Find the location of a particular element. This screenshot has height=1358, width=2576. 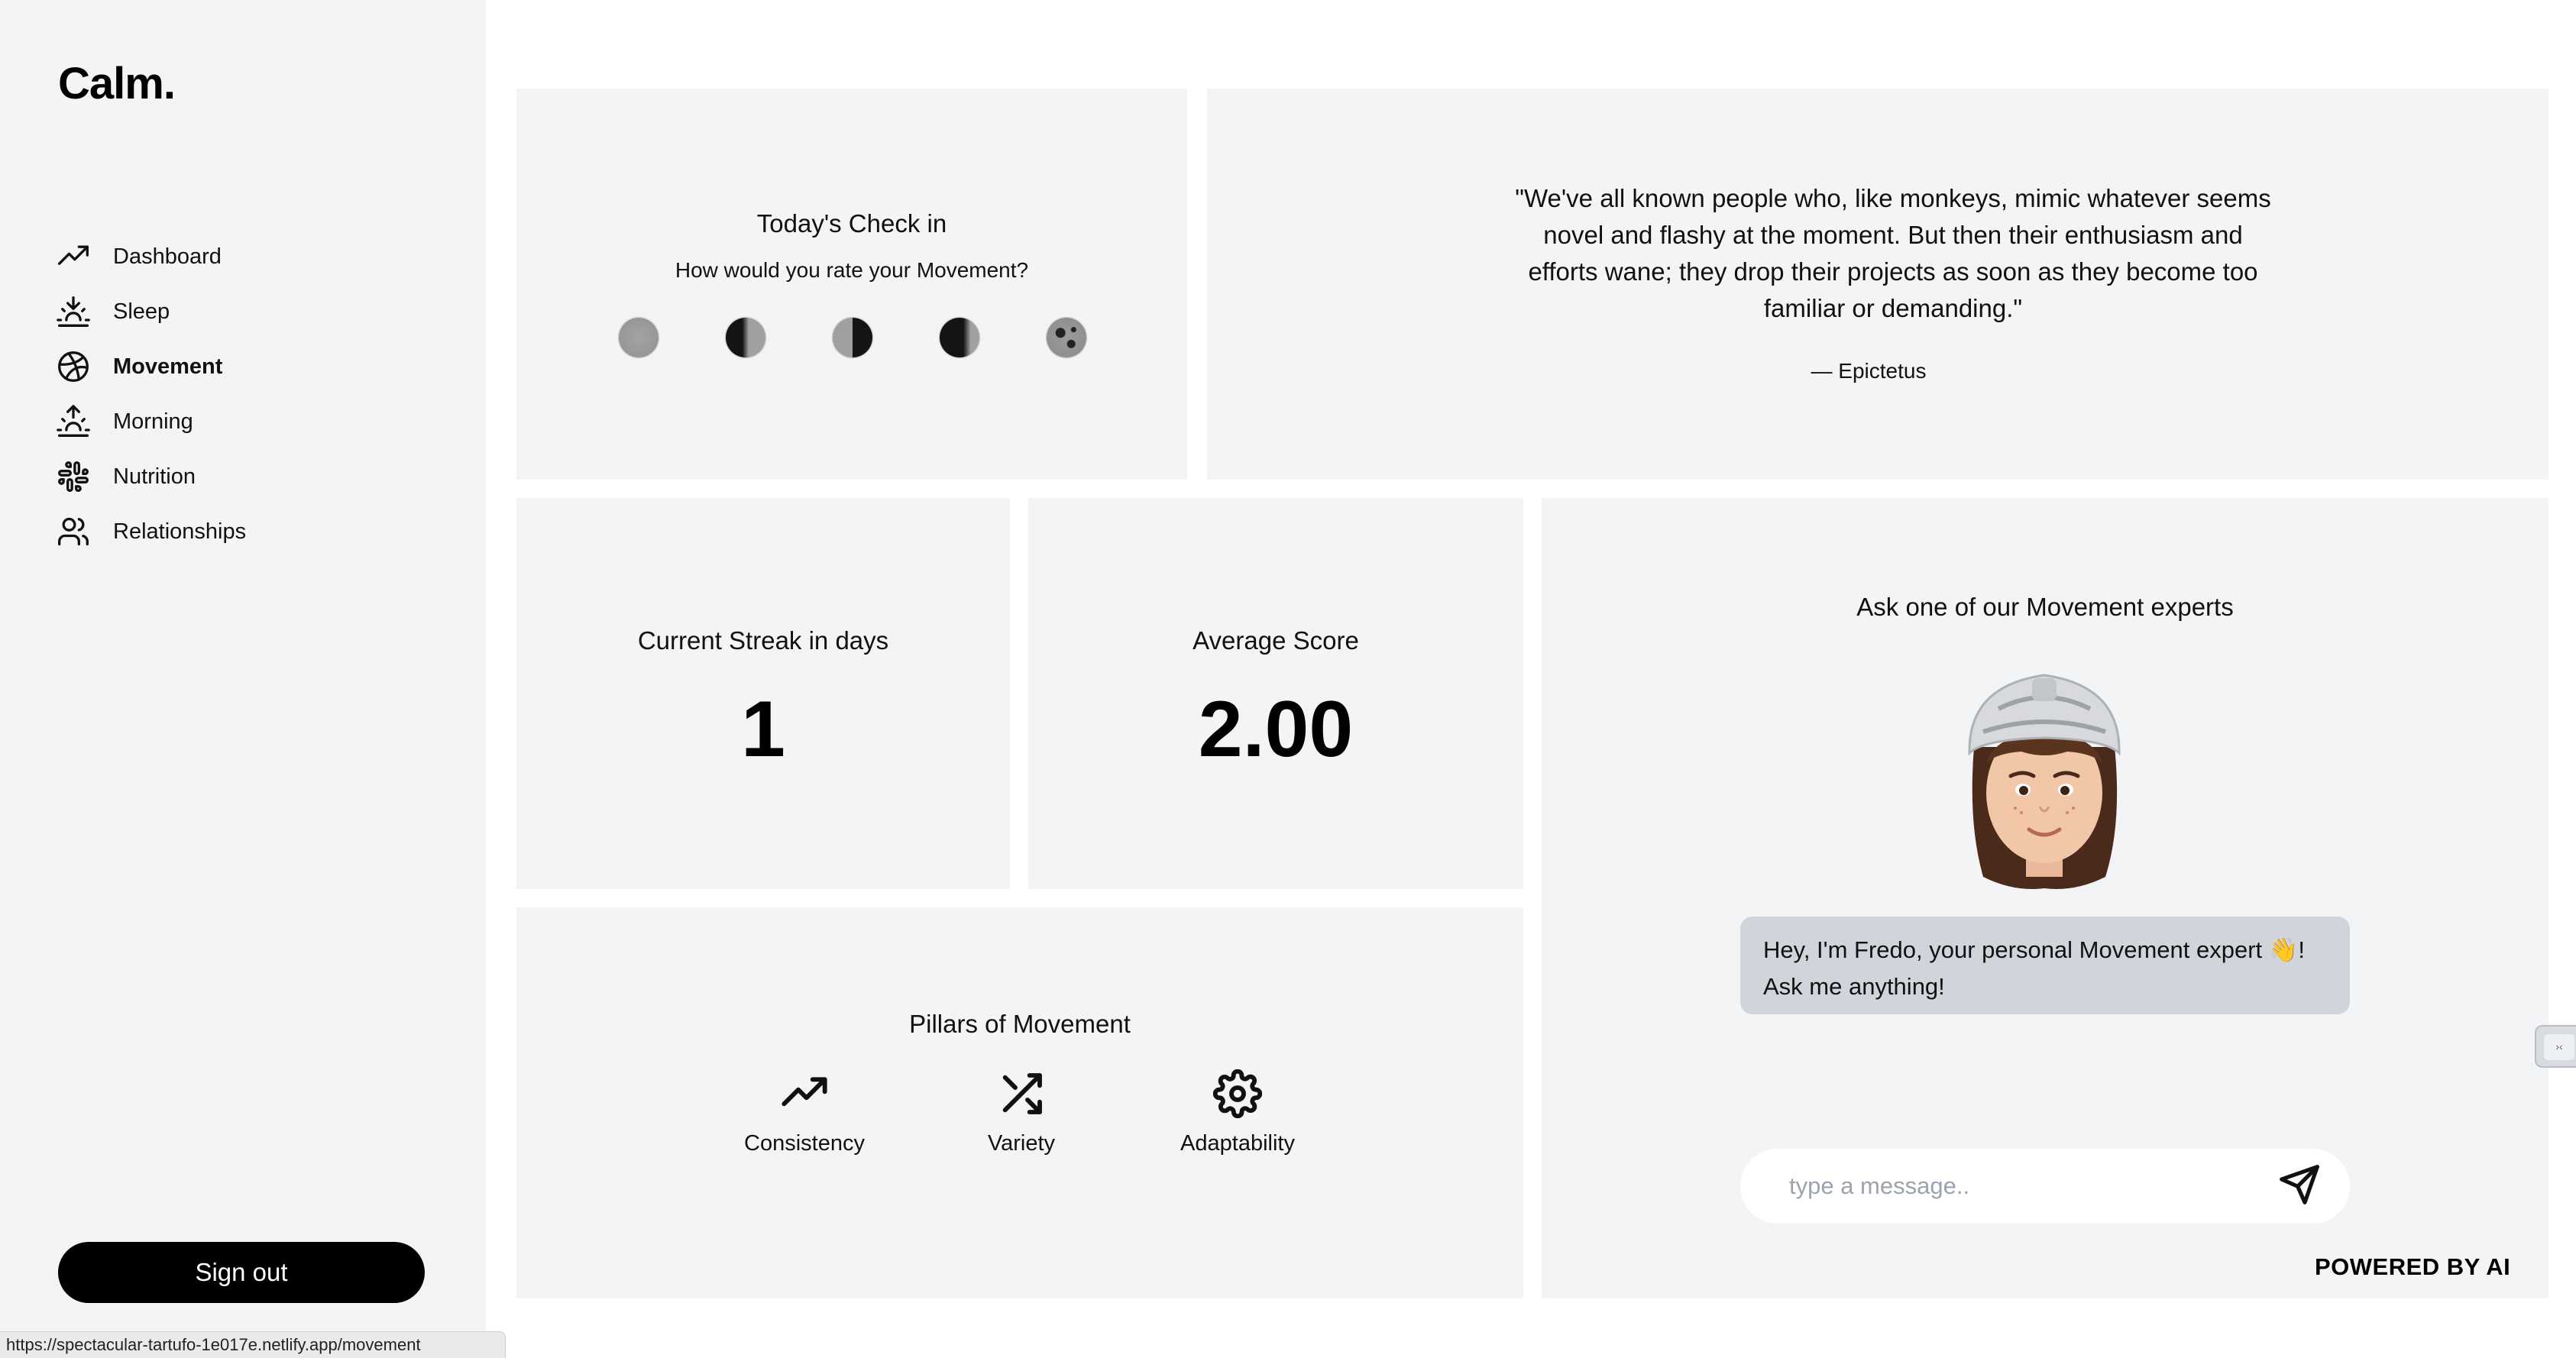

quote-author: — Epictetus is located at coordinates (1869, 371).